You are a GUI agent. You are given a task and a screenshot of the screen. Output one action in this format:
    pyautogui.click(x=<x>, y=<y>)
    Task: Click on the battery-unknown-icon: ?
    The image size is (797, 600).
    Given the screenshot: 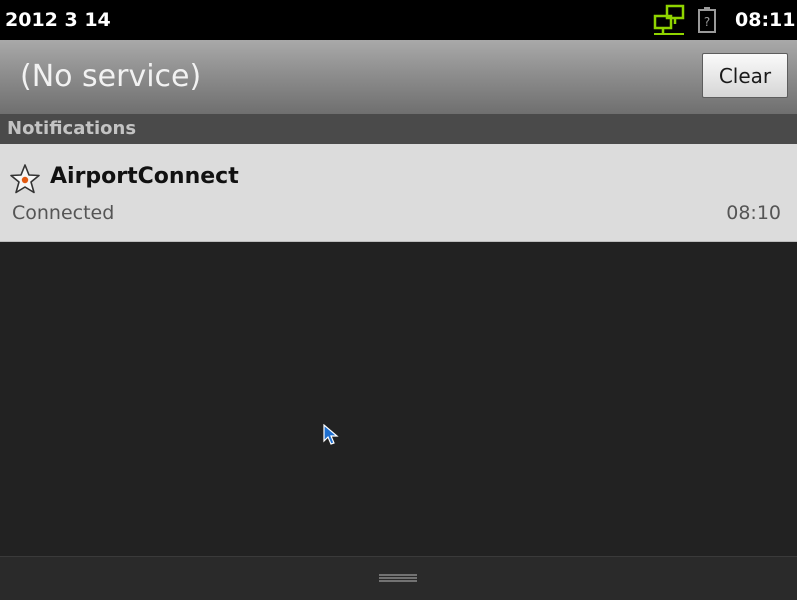 What is the action you would take?
    pyautogui.click(x=707, y=20)
    